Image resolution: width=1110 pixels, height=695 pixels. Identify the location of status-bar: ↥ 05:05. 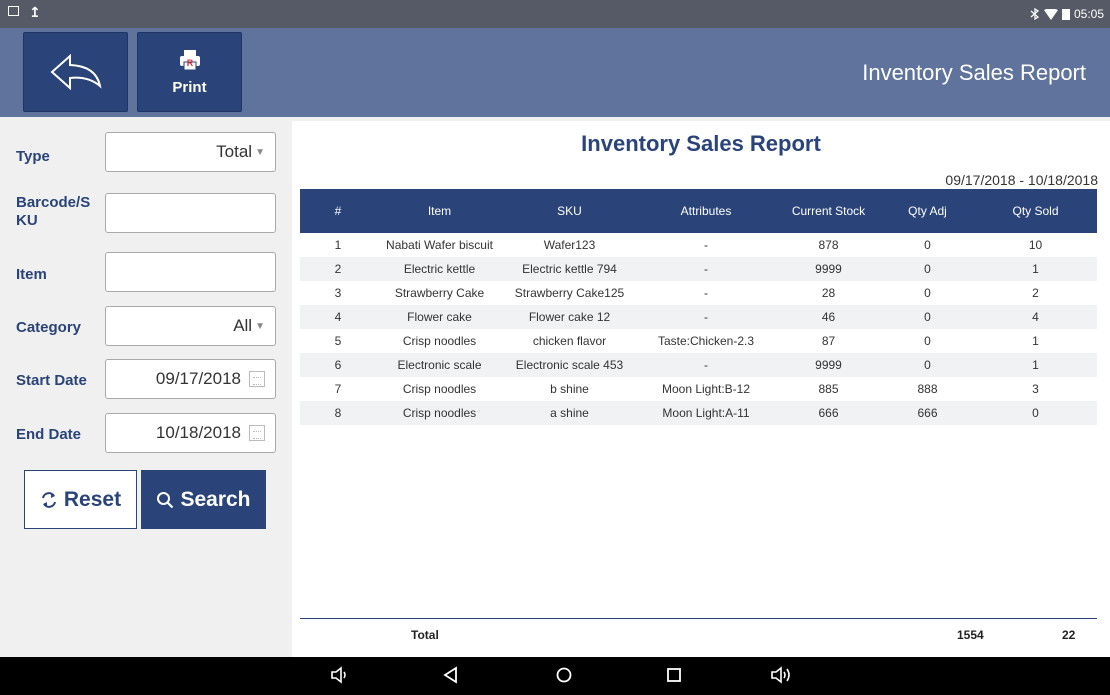
(555, 14).